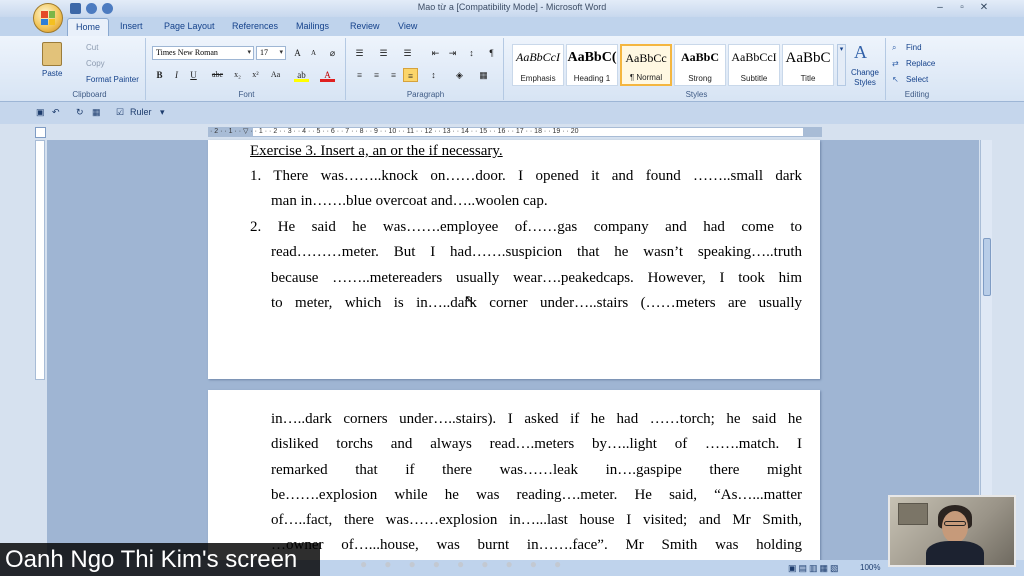 Image resolution: width=1024 pixels, height=576 pixels. What do you see at coordinates (297, 53) in the screenshot?
I see `grow-font-button: A` at bounding box center [297, 53].